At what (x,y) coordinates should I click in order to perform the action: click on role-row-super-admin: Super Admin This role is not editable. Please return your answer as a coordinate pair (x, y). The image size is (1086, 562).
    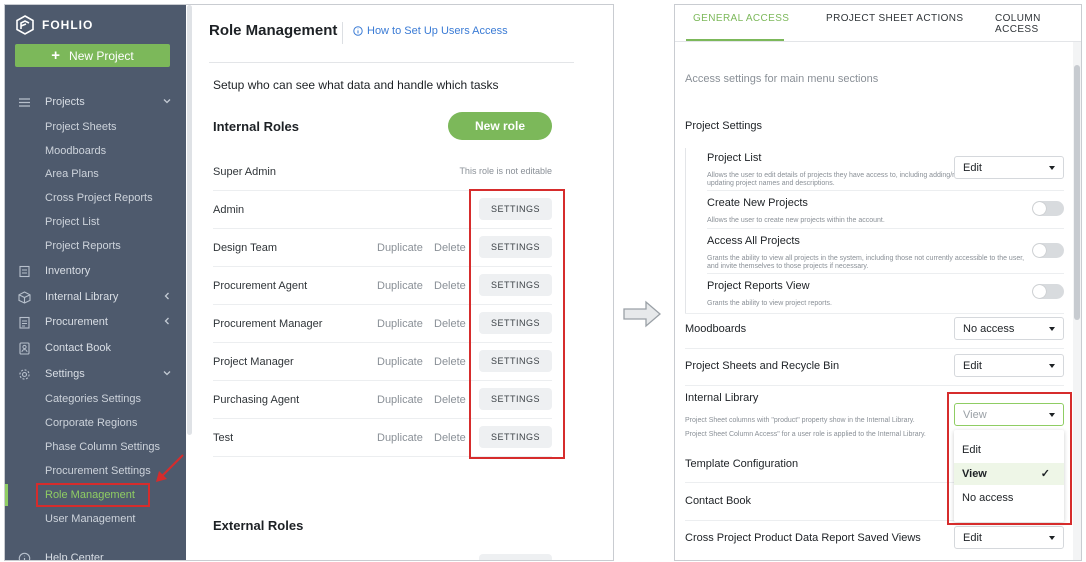
    Looking at the image, I should click on (382, 172).